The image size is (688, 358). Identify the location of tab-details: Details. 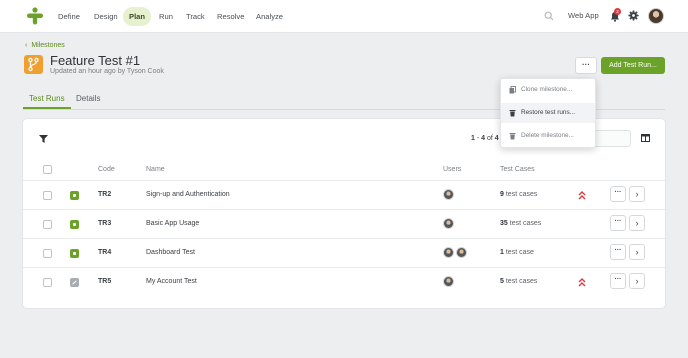
(88, 98).